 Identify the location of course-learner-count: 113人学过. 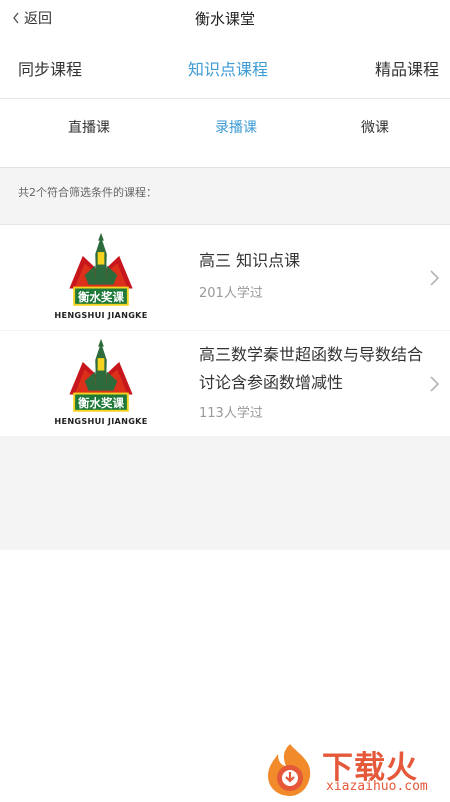
(231, 413).